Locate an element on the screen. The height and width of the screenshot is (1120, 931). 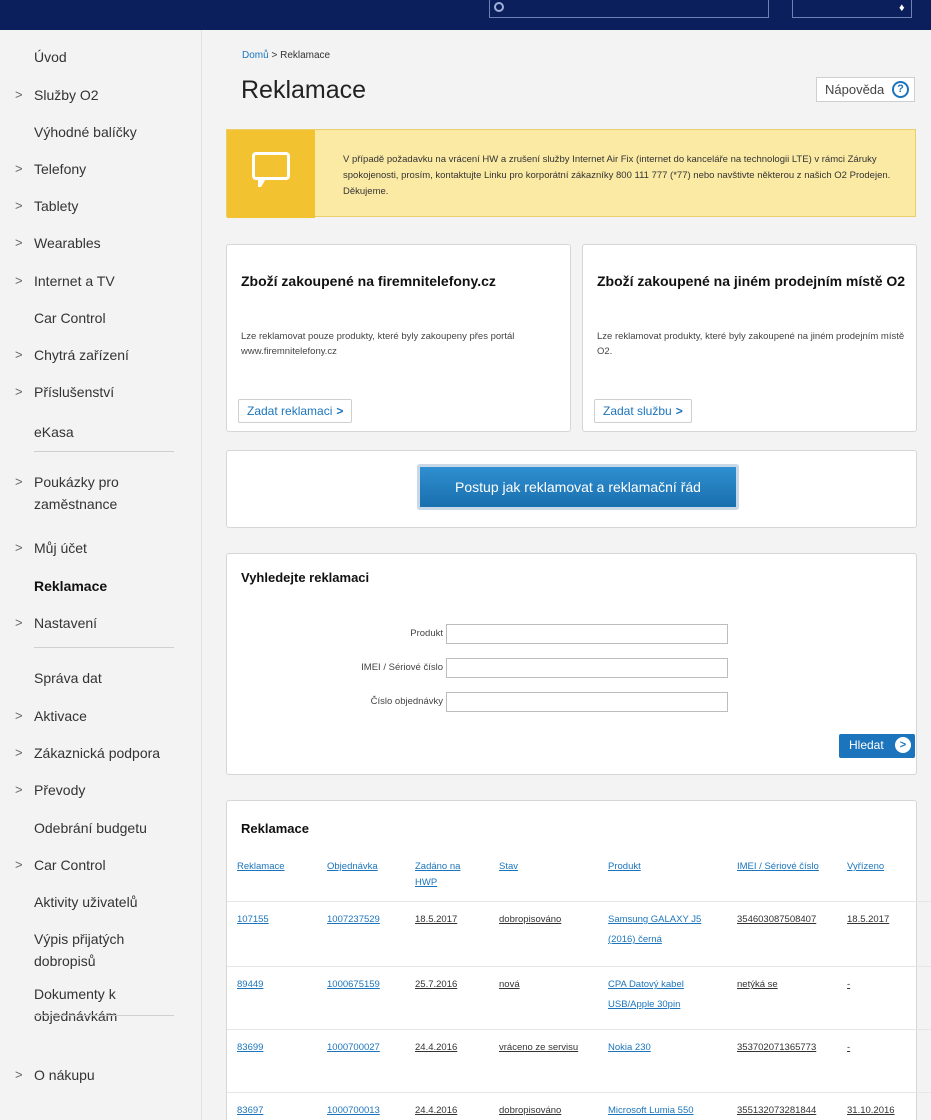
imei-input is located at coordinates (587, 668).